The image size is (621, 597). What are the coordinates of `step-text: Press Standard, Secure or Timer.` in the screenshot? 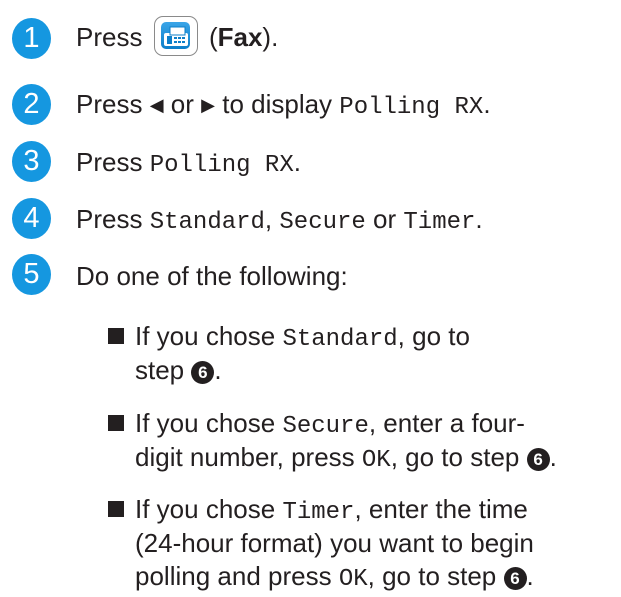 It's located at (279, 221).